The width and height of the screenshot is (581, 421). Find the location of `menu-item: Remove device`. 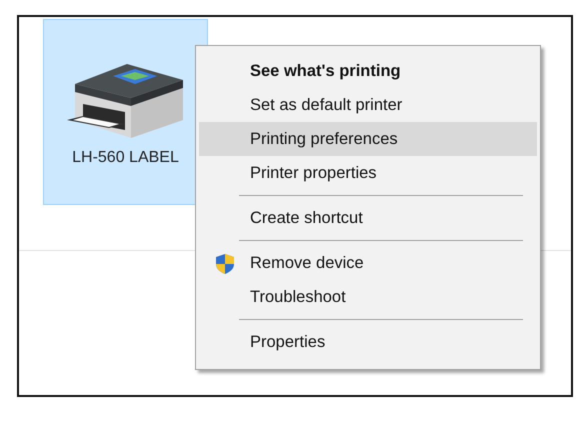

menu-item: Remove device is located at coordinates (368, 263).